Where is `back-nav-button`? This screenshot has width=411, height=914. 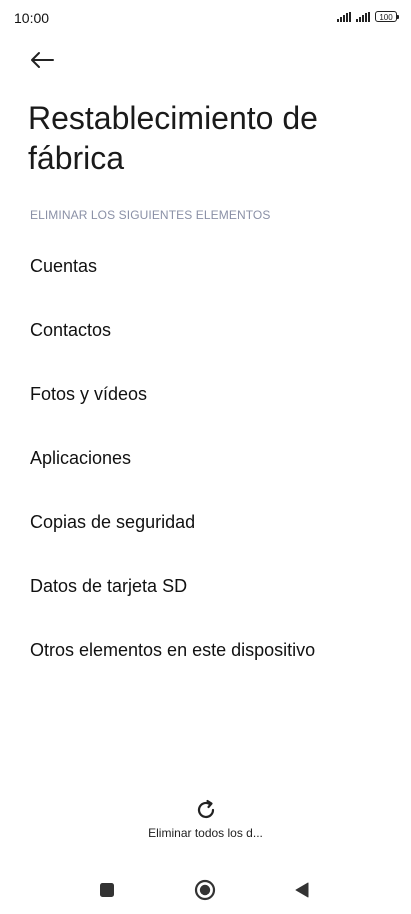 back-nav-button is located at coordinates (302, 890).